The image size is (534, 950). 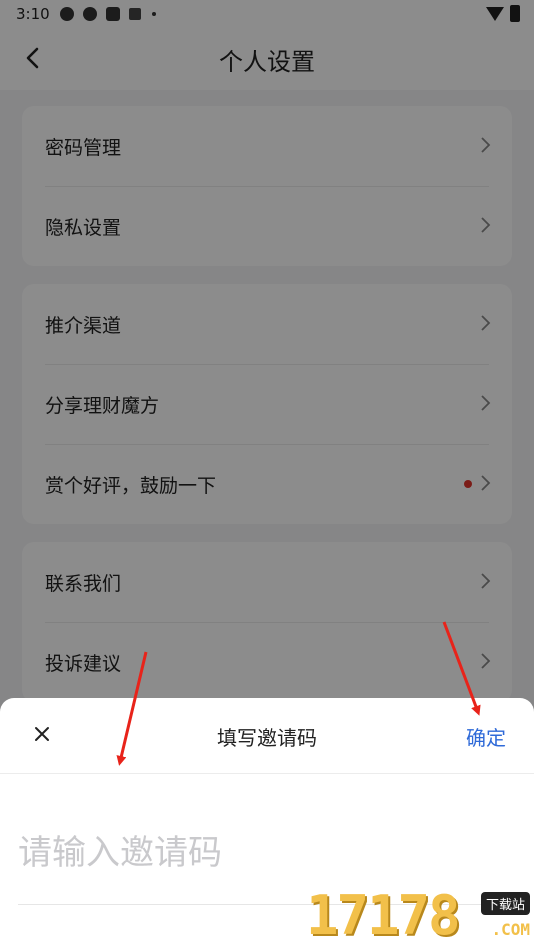 What do you see at coordinates (383, 915) in the screenshot?
I see `watermark-digits: 17178` at bounding box center [383, 915].